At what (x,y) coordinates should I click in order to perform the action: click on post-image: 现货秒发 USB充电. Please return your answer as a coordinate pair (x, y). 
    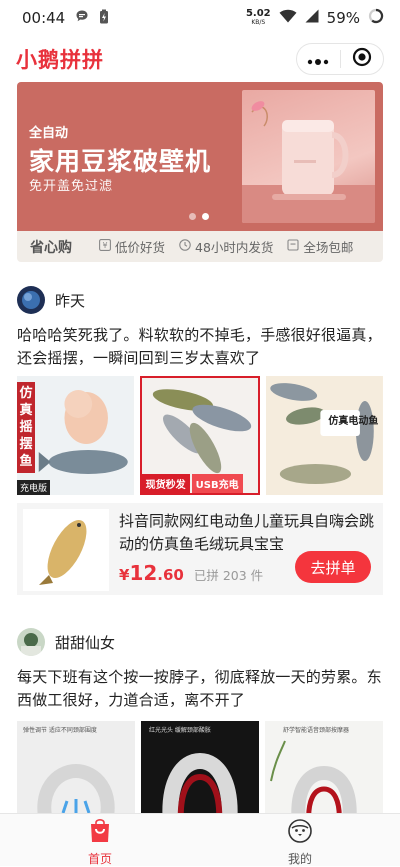
    Looking at the image, I should click on (200, 435).